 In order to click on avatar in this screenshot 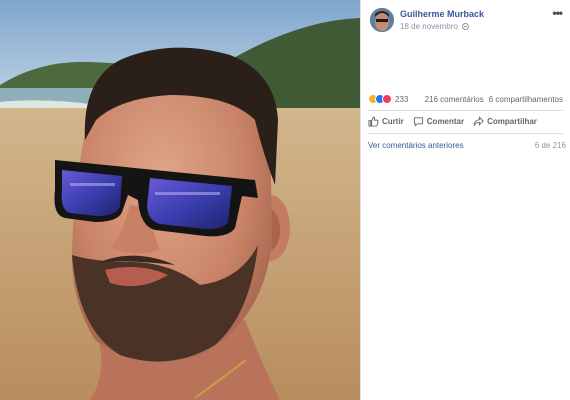, I will do `click(382, 20)`.